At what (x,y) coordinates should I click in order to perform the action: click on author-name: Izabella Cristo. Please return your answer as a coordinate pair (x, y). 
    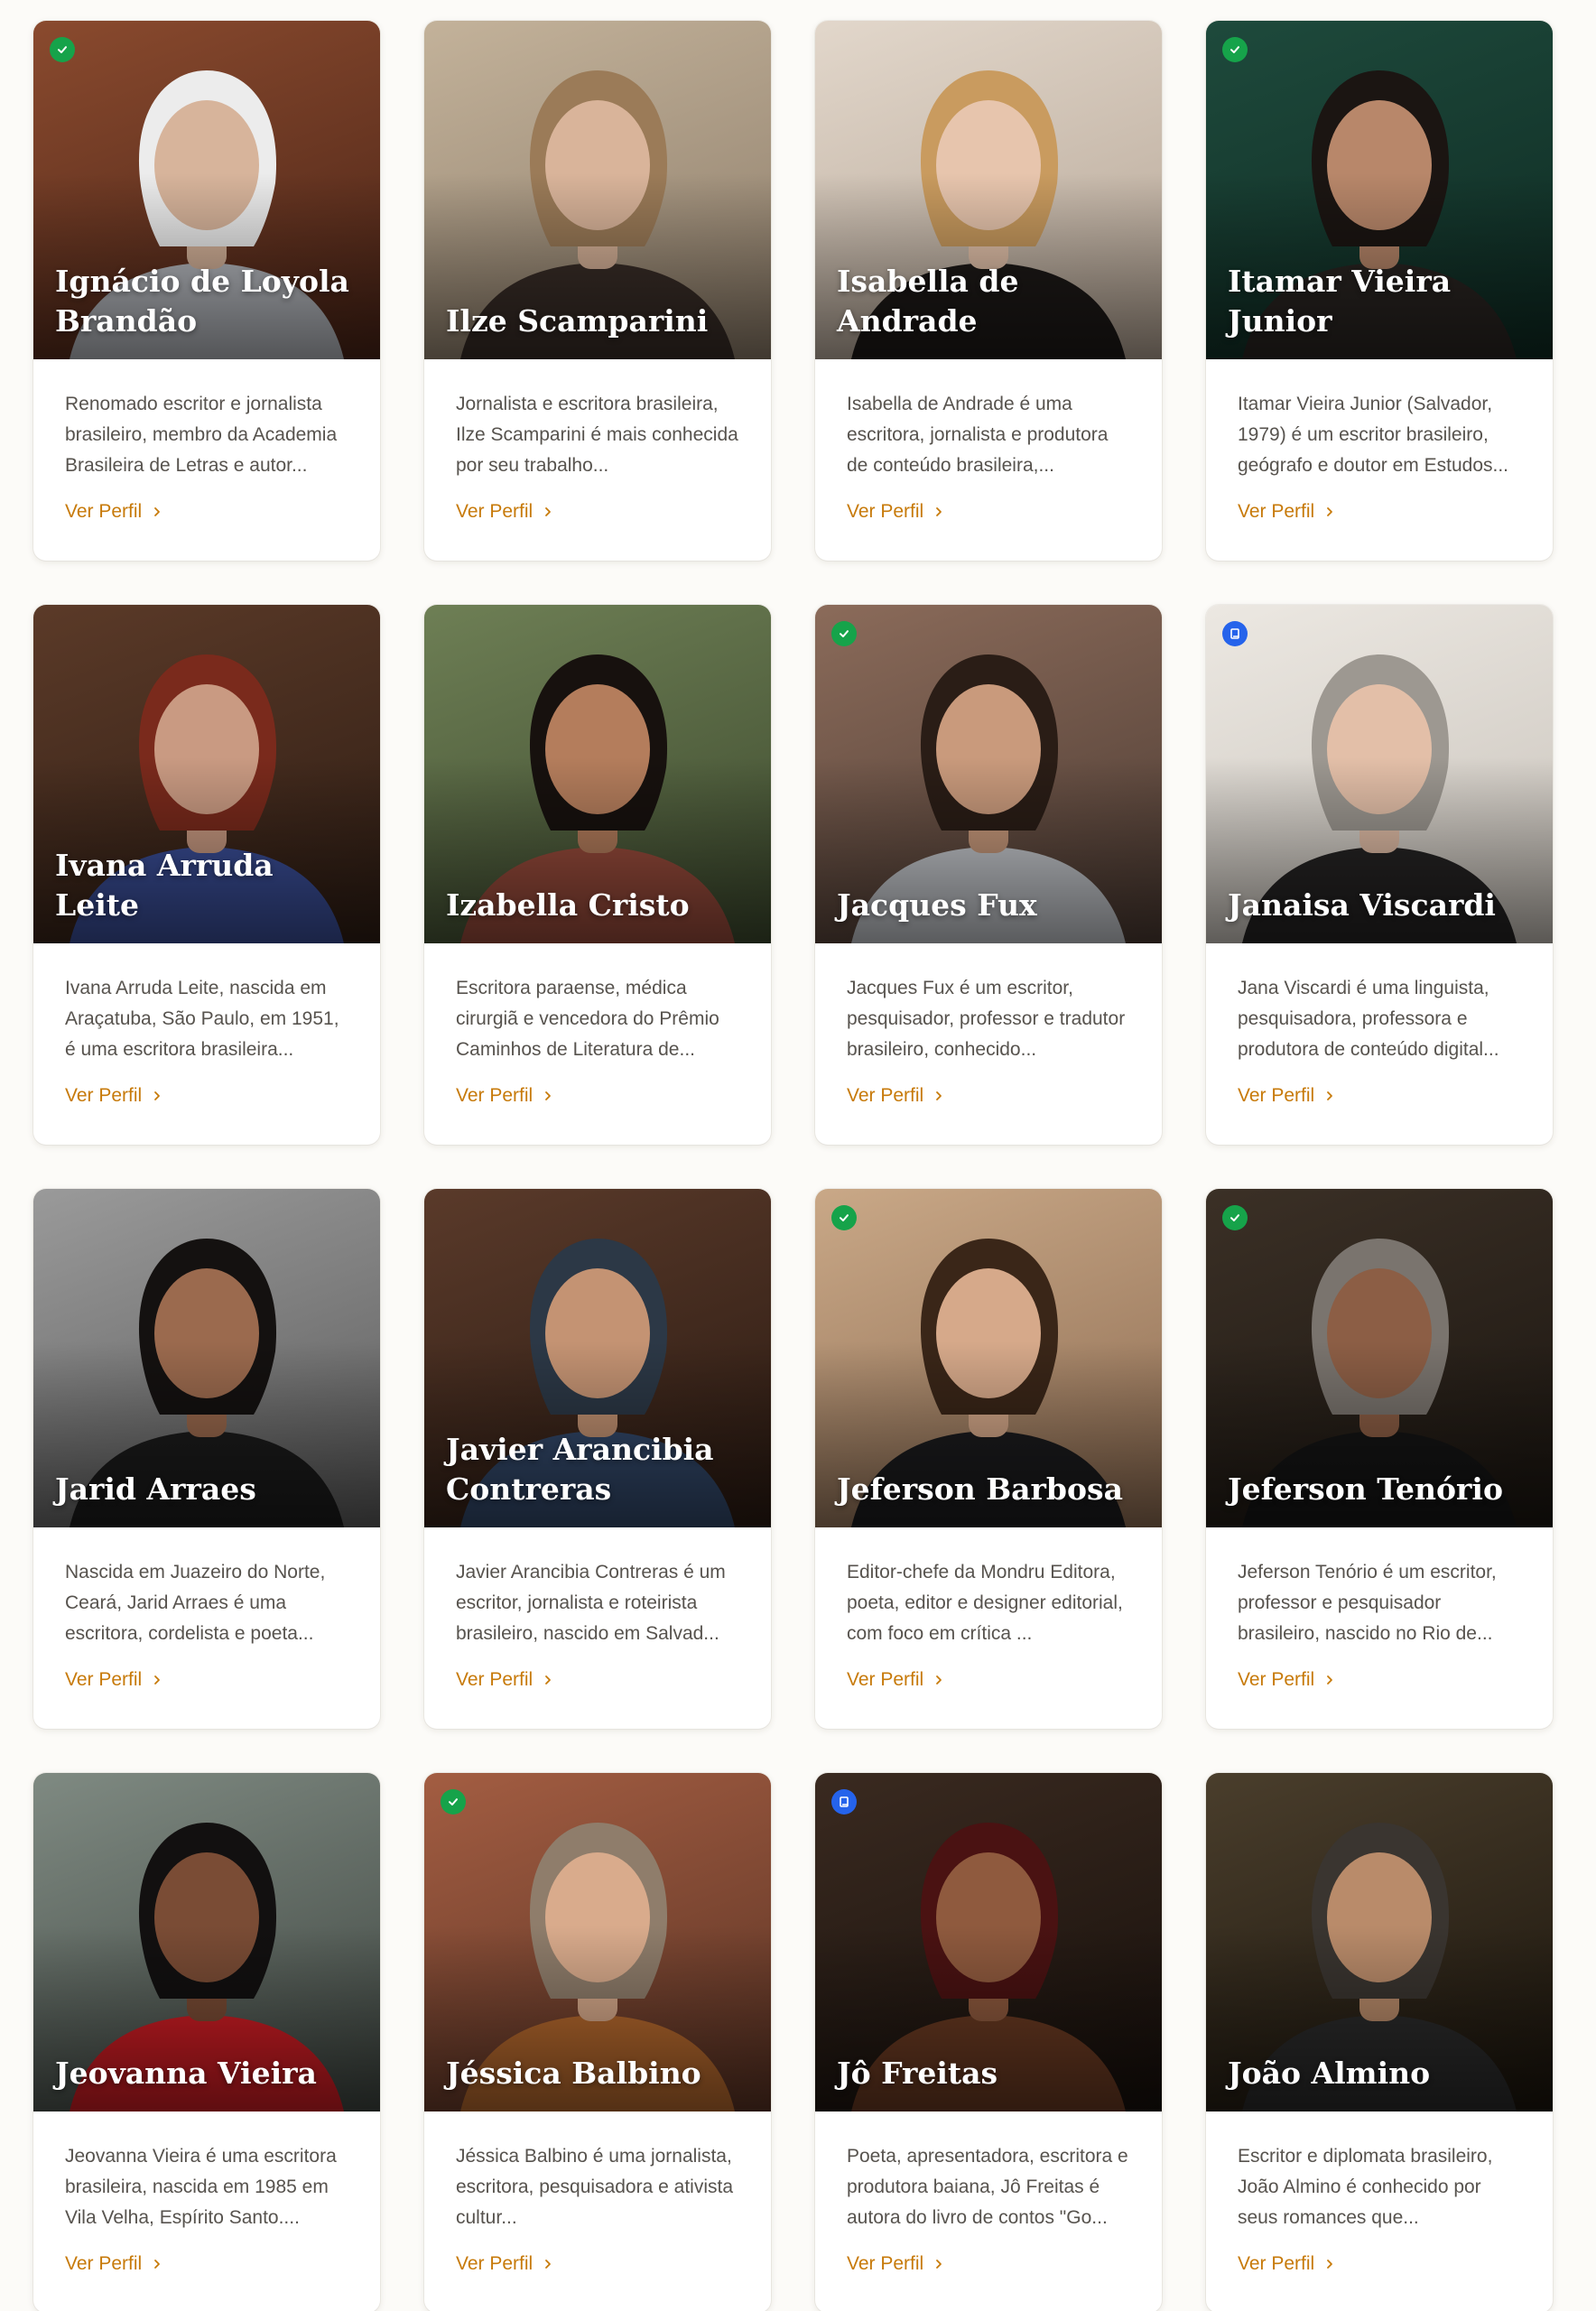
    Looking at the image, I should click on (568, 905).